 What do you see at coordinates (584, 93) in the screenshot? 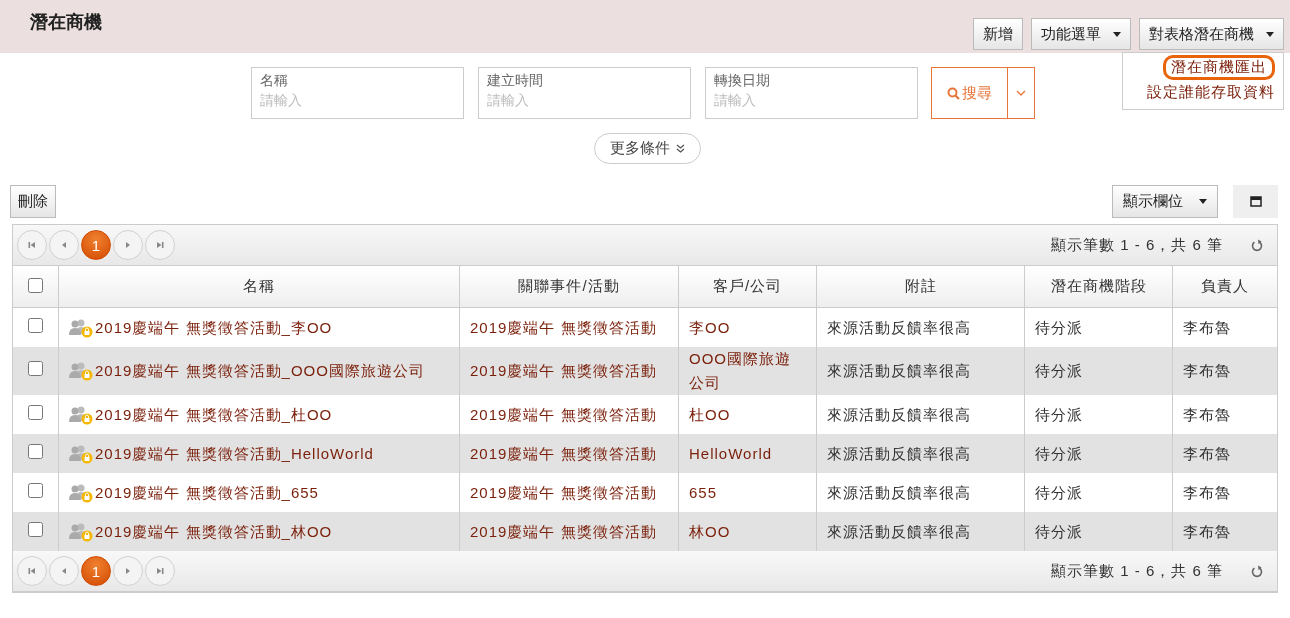
I see `search-field: 建立時間 請輸入` at bounding box center [584, 93].